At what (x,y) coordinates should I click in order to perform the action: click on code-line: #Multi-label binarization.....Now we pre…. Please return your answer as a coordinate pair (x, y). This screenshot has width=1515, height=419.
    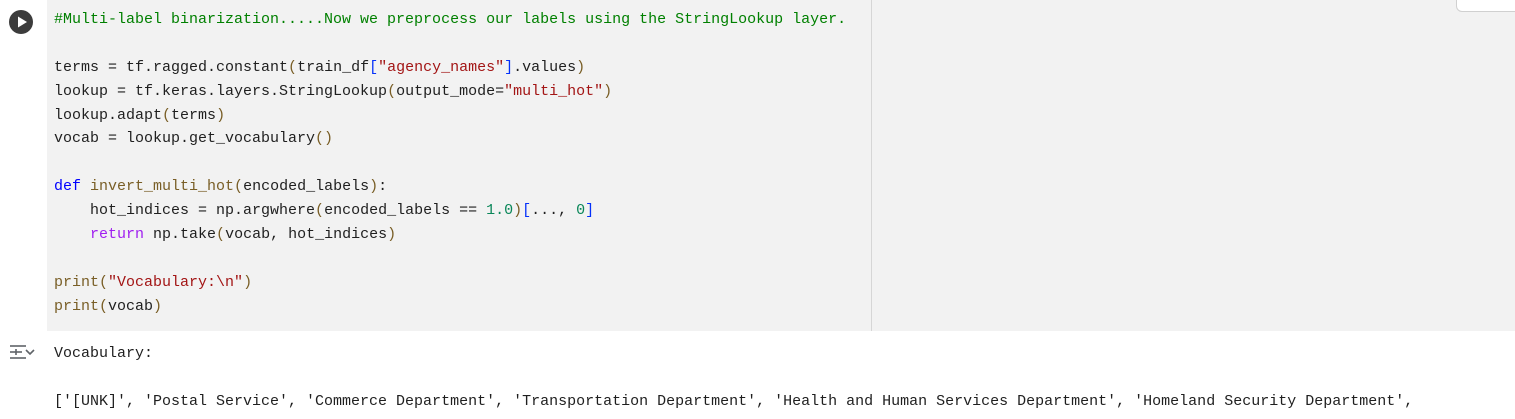
    Looking at the image, I should click on (450, 20).